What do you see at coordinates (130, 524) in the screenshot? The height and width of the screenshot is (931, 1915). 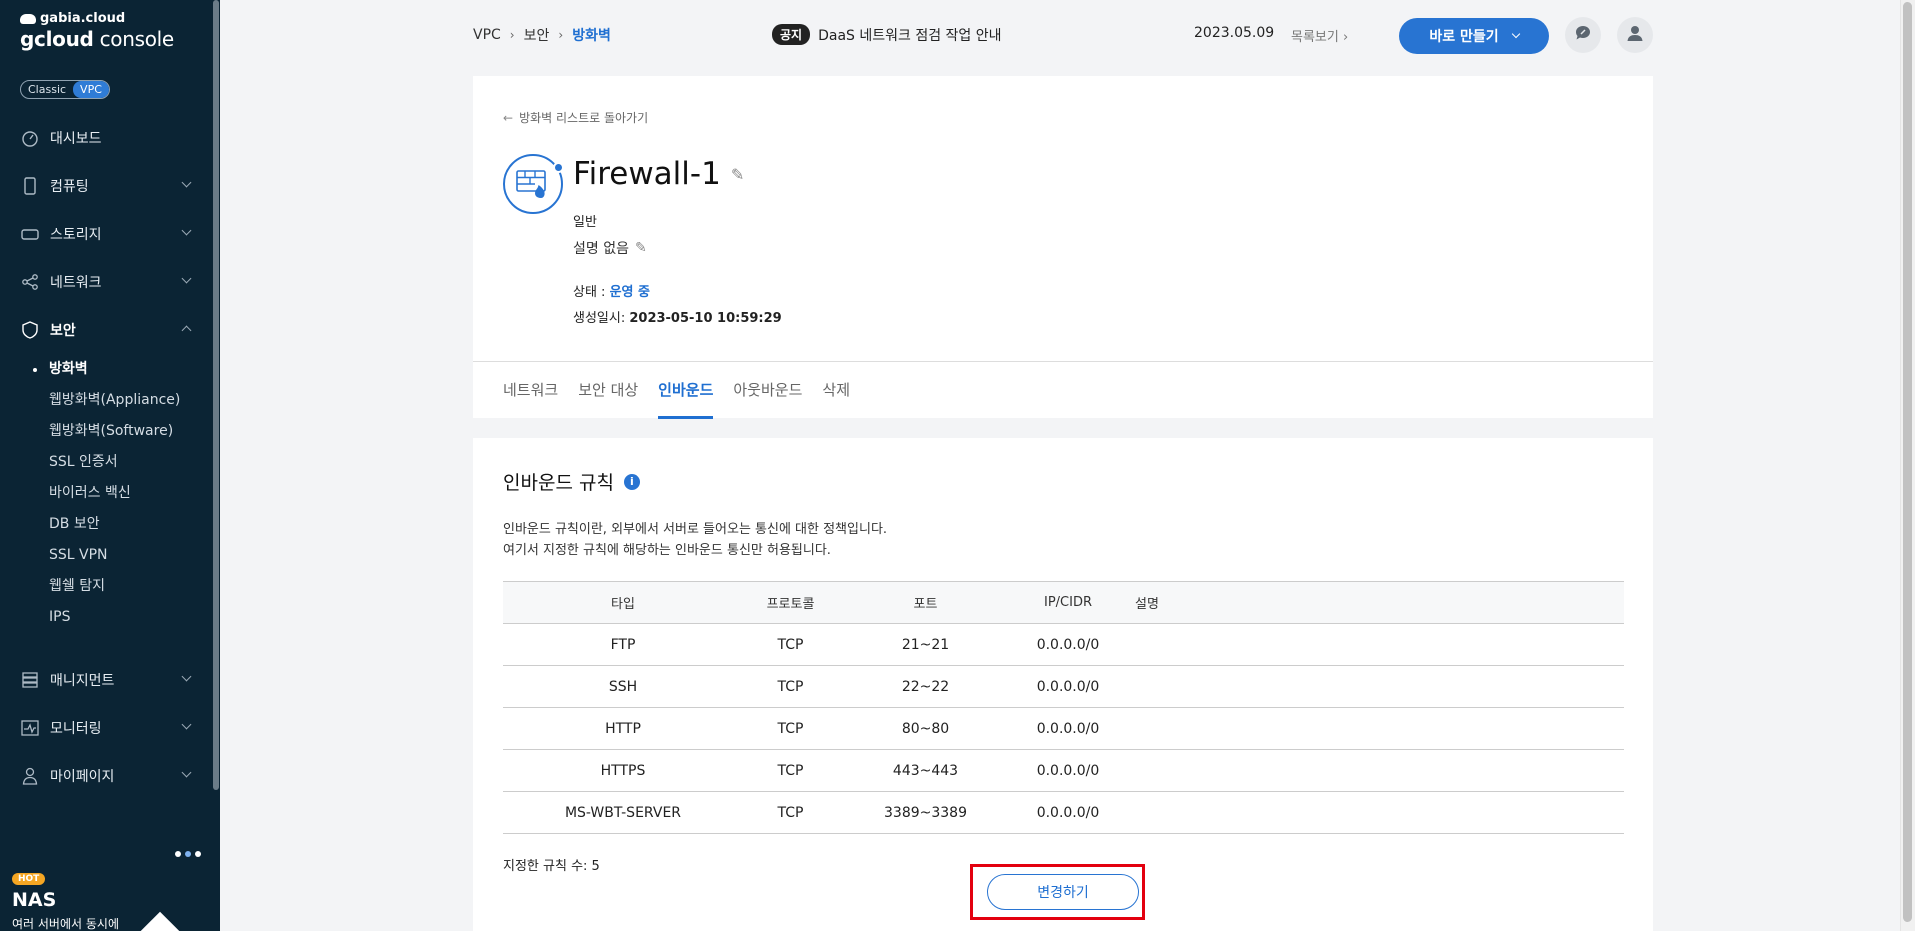 I see `sidebar-subitem-db-security: DB 보안` at bounding box center [130, 524].